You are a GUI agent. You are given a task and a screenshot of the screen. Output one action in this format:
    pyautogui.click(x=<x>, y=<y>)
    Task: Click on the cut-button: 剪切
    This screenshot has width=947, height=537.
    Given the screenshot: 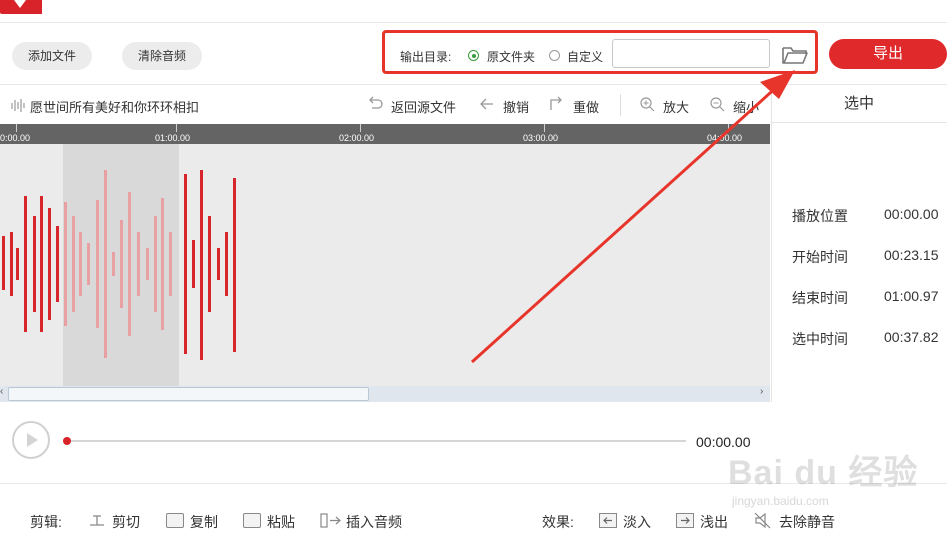 What is the action you would take?
    pyautogui.click(x=126, y=522)
    